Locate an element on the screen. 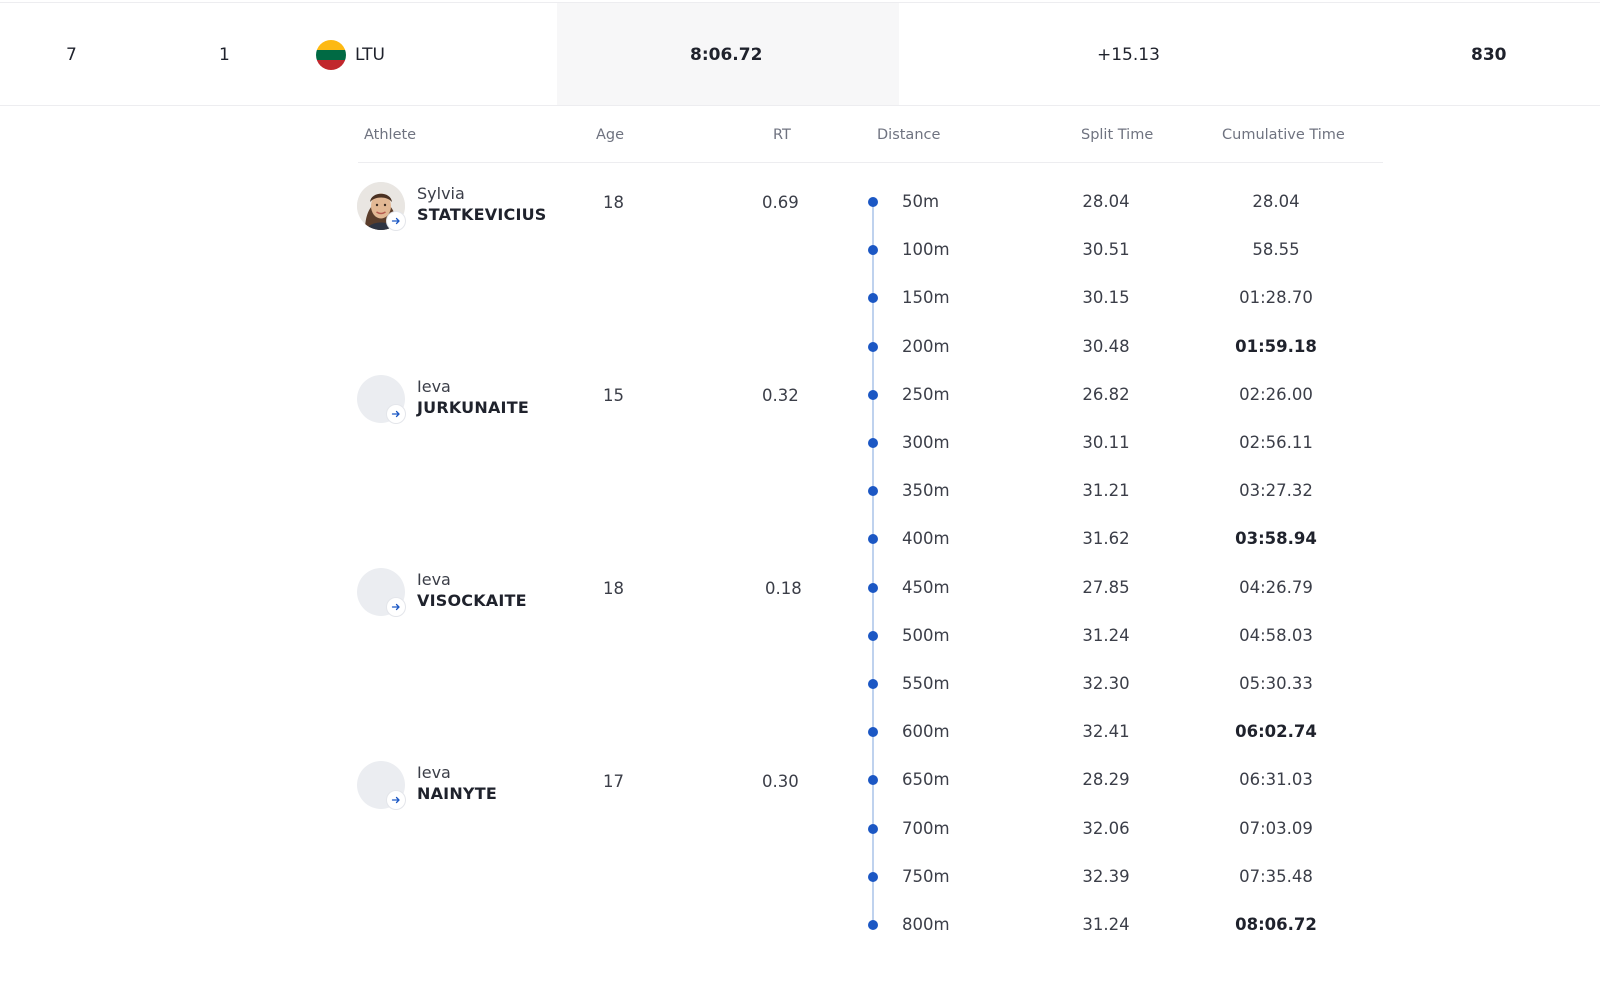 The width and height of the screenshot is (1600, 982). split-time: 30.15 is located at coordinates (1106, 298).